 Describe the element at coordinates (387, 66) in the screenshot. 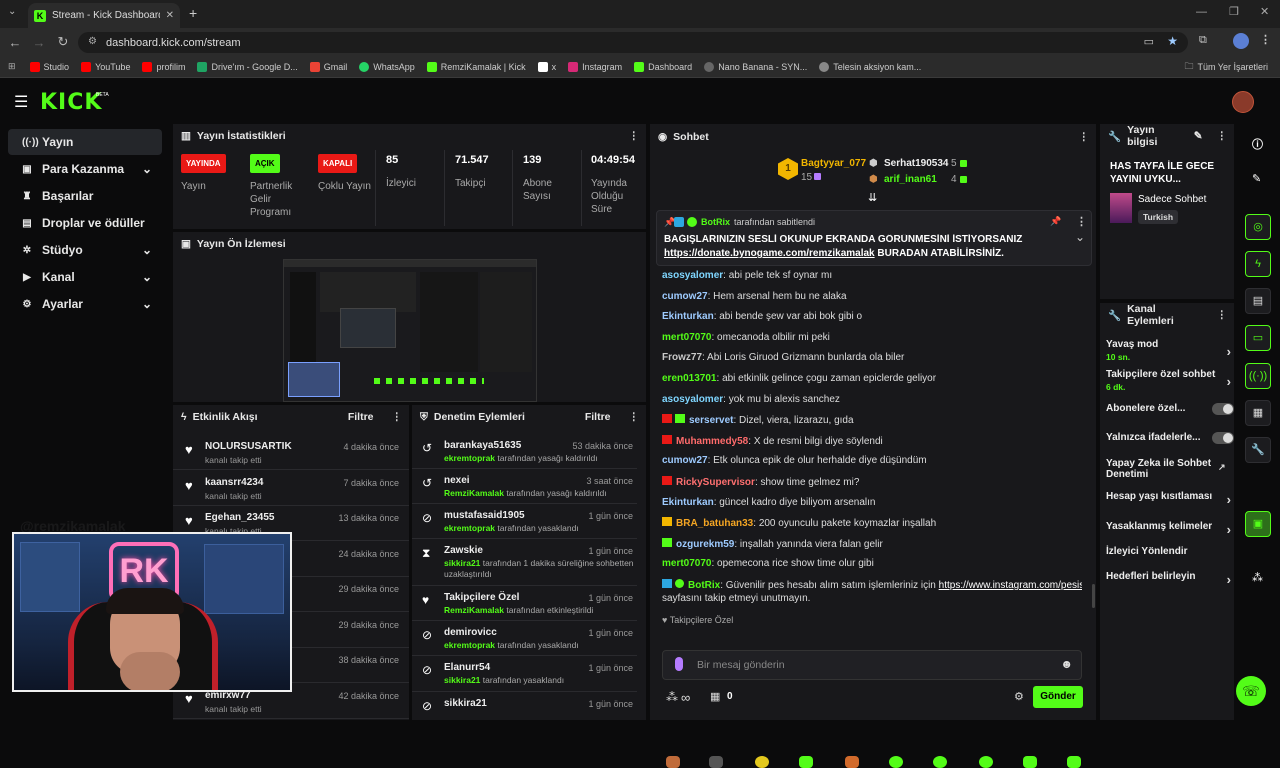

I see `bookmark-whatsapp: WhatsApp` at that location.